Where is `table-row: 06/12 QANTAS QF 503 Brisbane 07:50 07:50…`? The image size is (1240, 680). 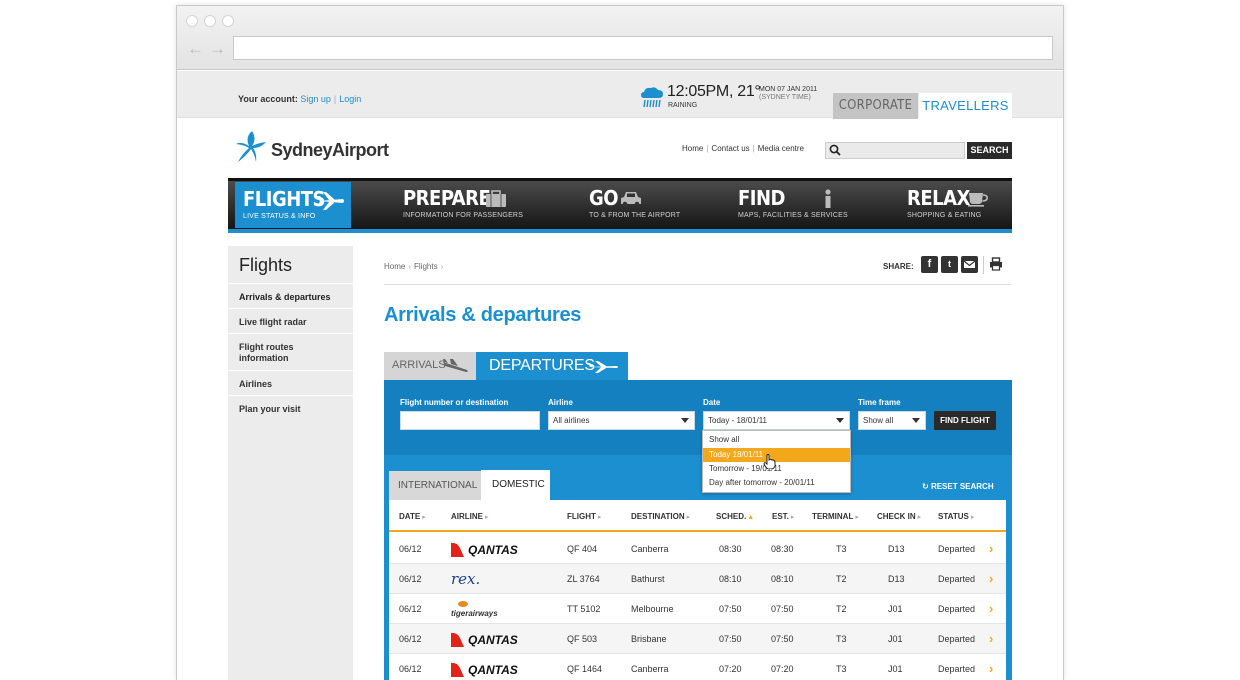 table-row: 06/12 QANTAS QF 503 Brisbane 07:50 07:50… is located at coordinates (697, 639).